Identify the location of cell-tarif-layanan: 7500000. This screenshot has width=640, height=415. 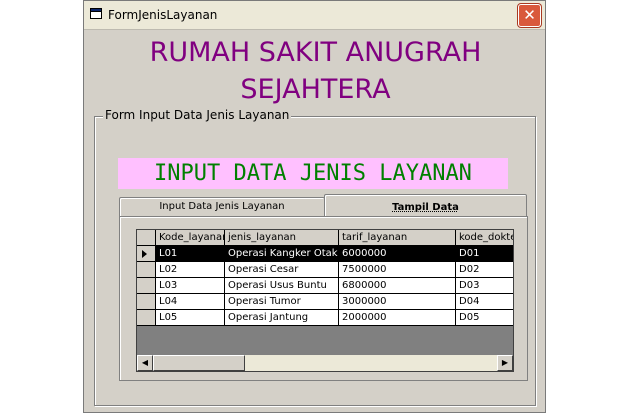
(397, 270).